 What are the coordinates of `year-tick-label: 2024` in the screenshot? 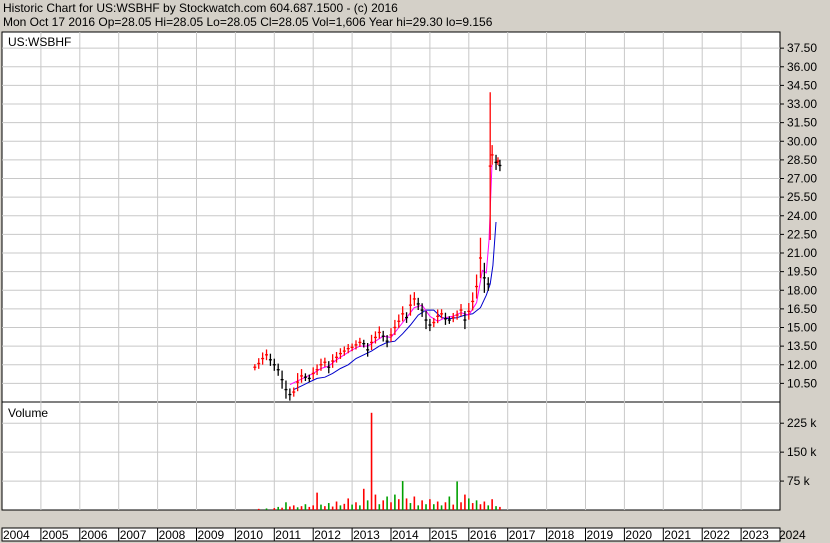 It's located at (792, 535).